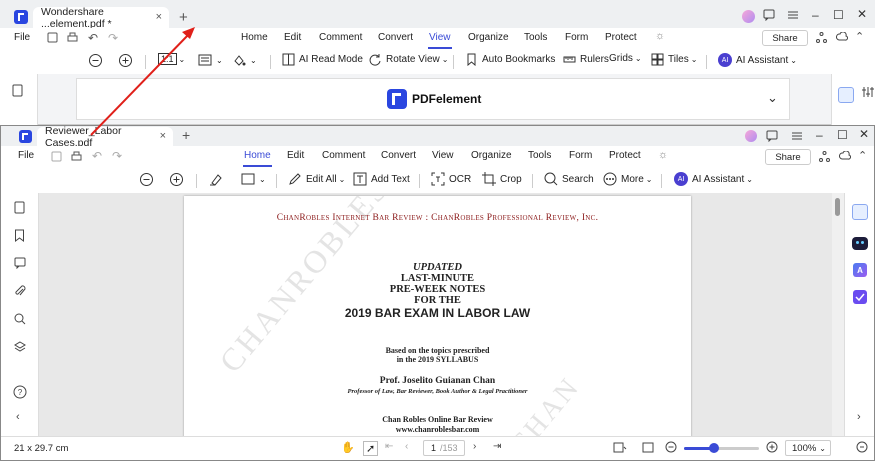  I want to click on arrow-head, so click(188, 33).